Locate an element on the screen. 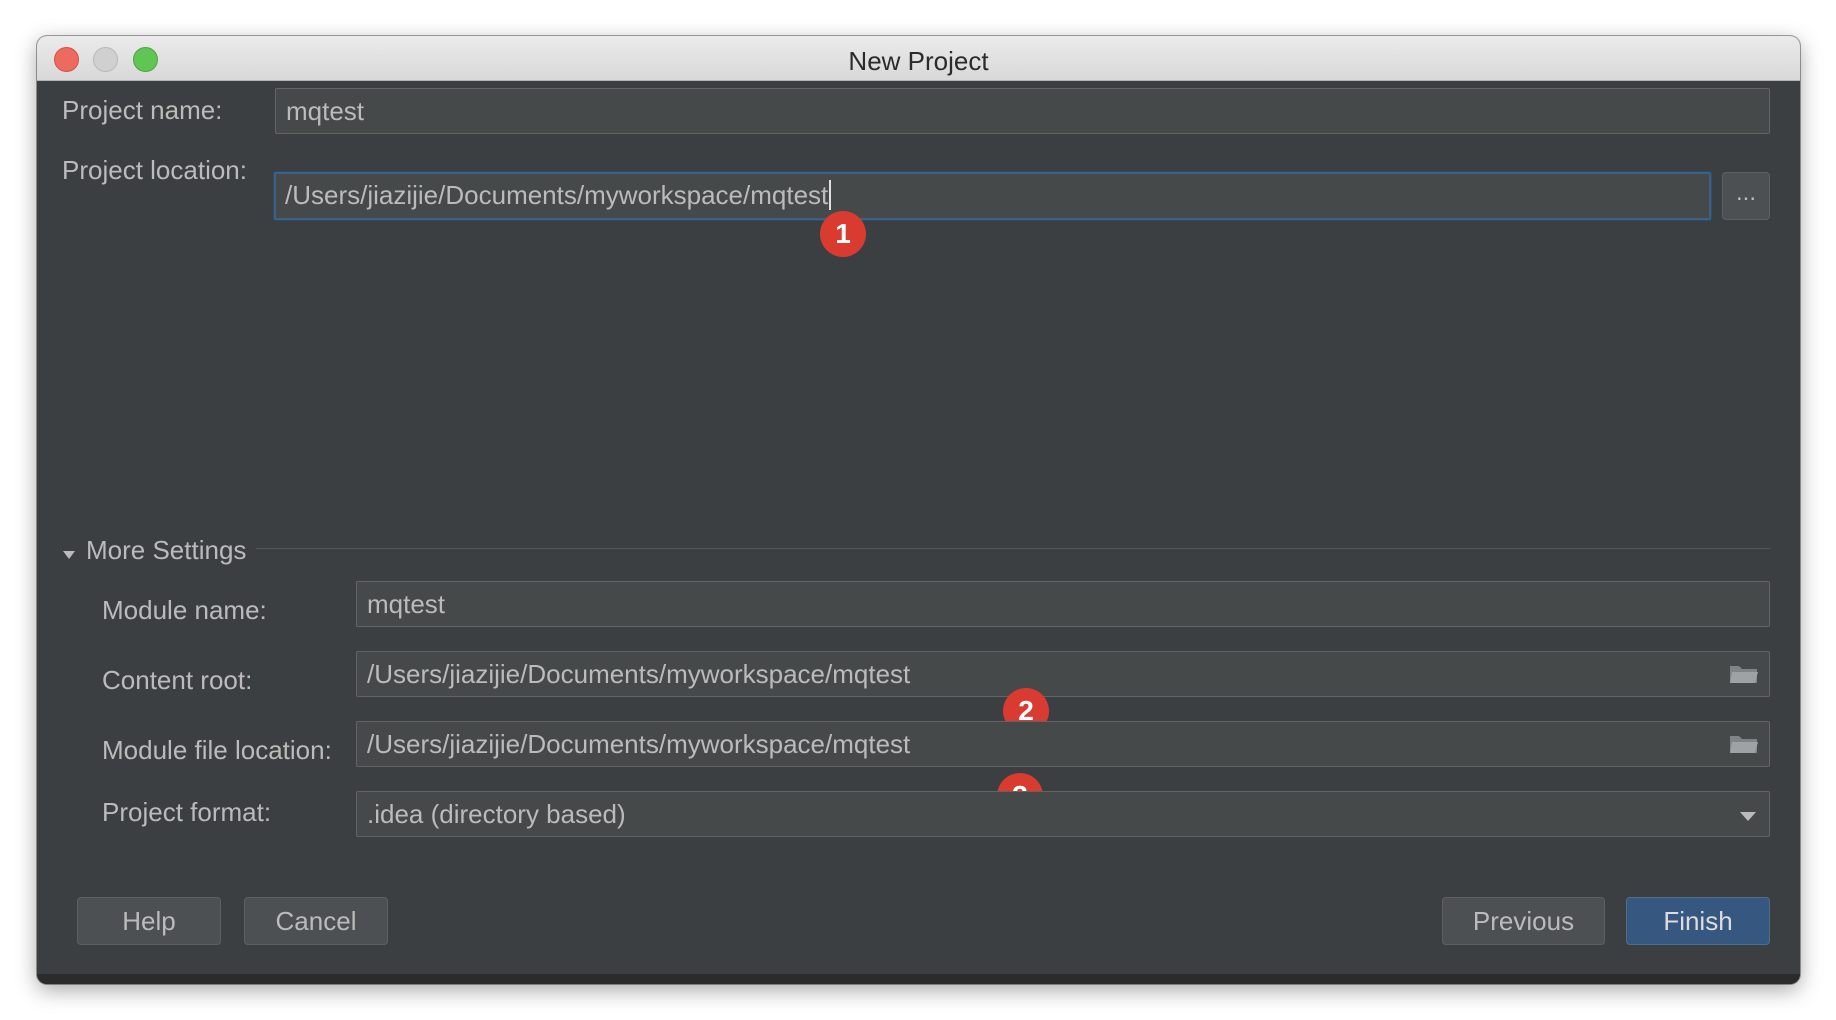  project-format-value: .idea (directory based) is located at coordinates (496, 814).